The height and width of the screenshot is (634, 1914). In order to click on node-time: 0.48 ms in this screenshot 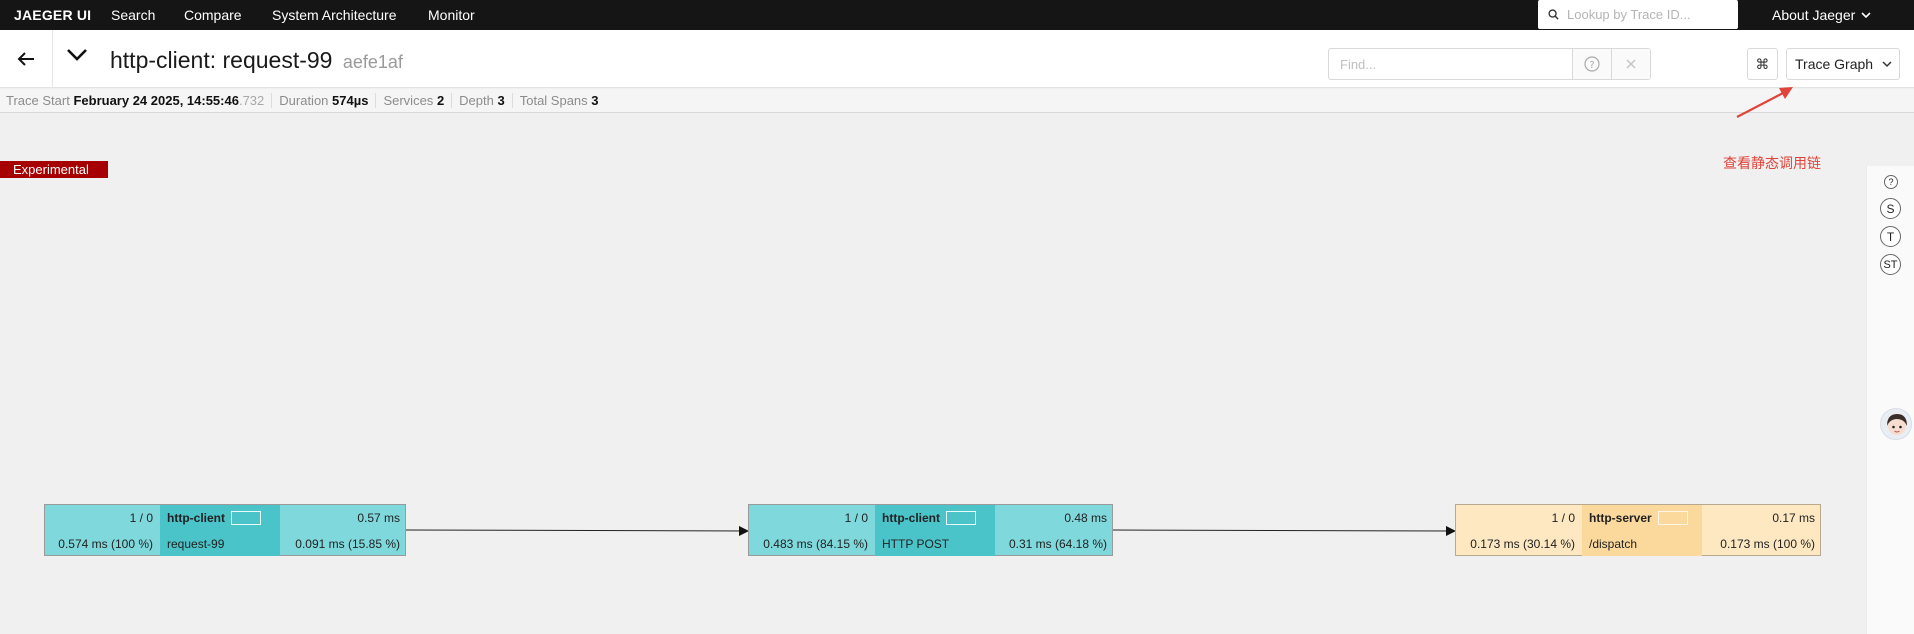, I will do `click(1085, 518)`.